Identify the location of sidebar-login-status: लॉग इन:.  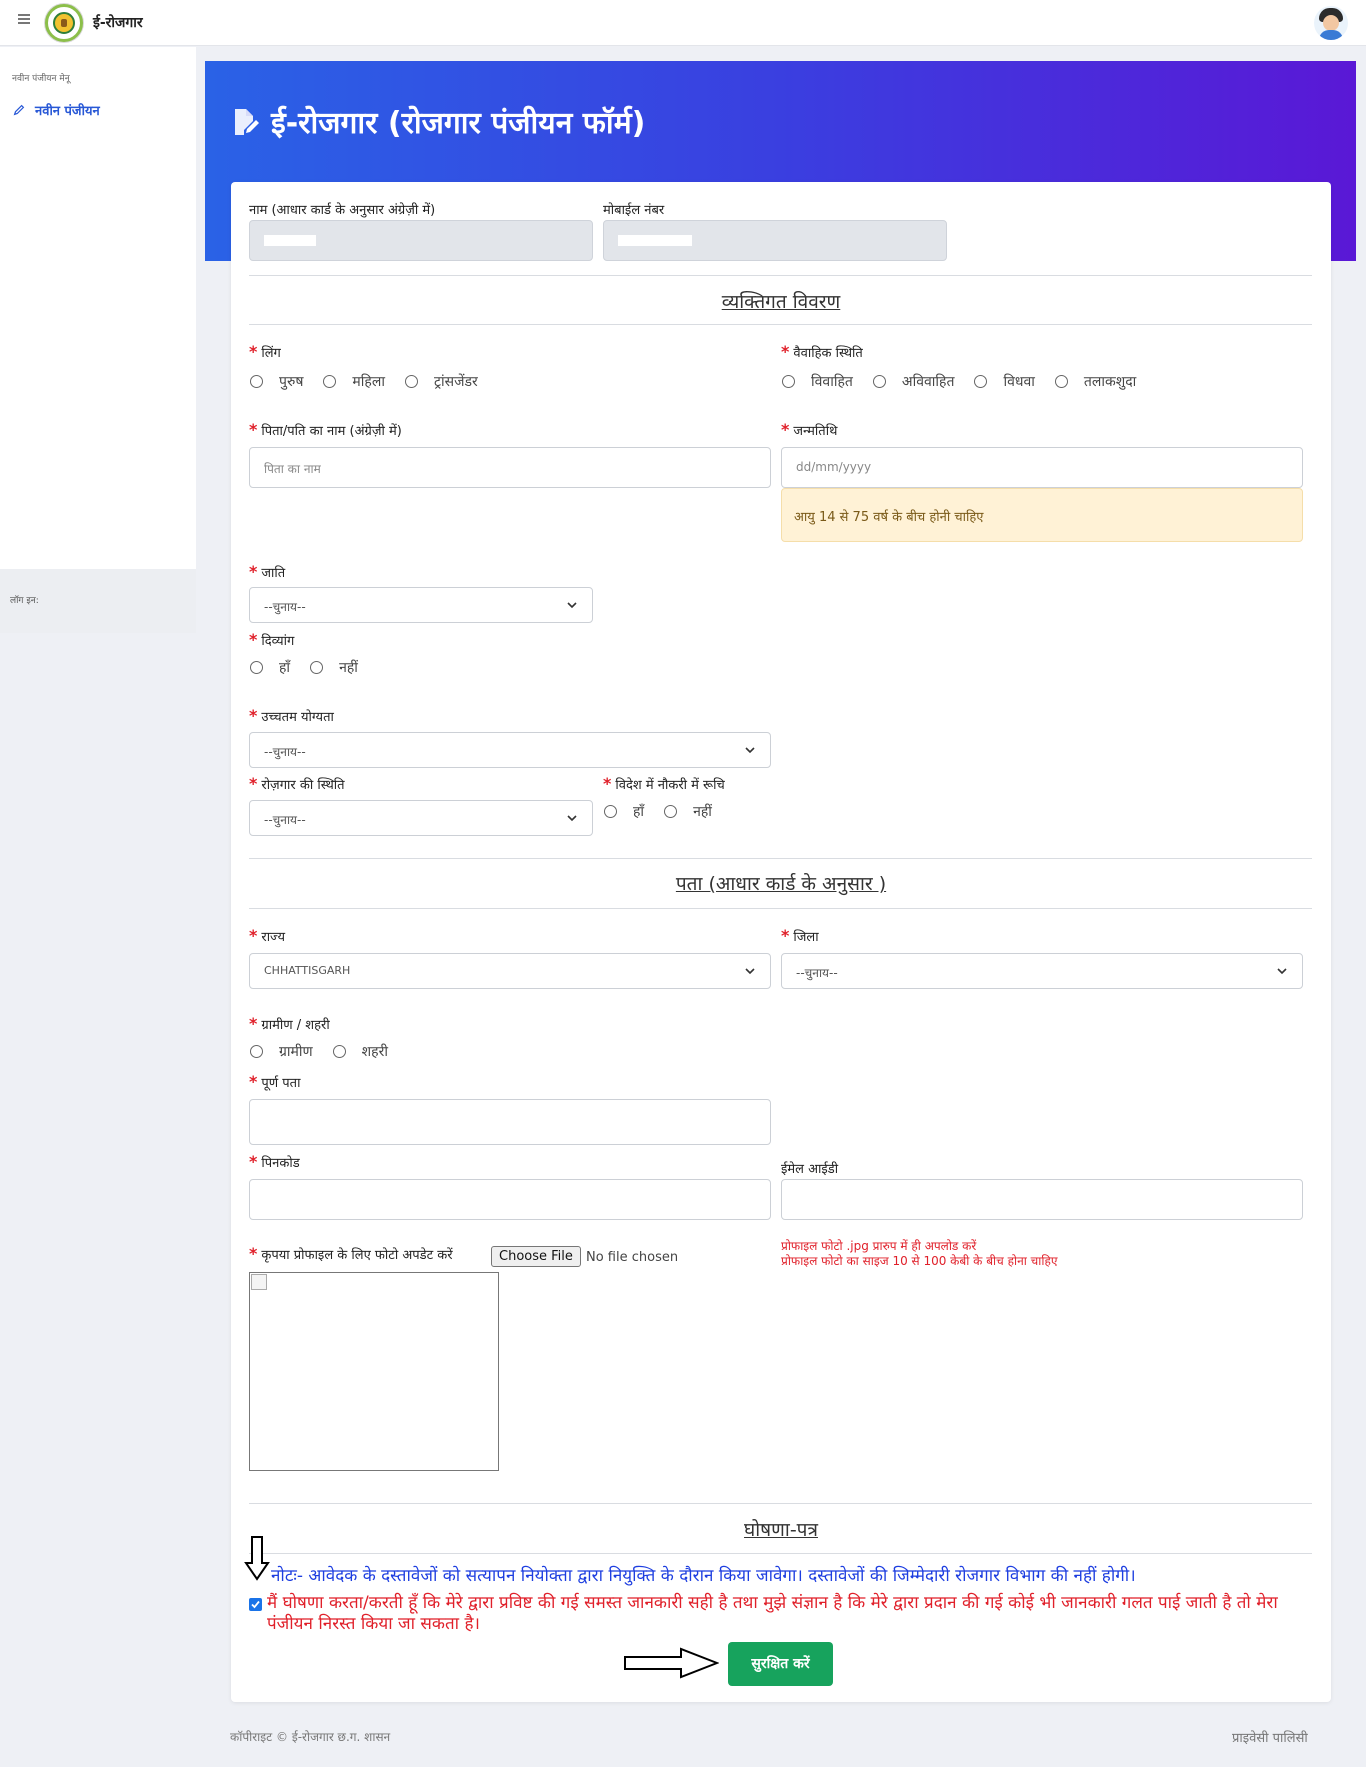
(98, 601).